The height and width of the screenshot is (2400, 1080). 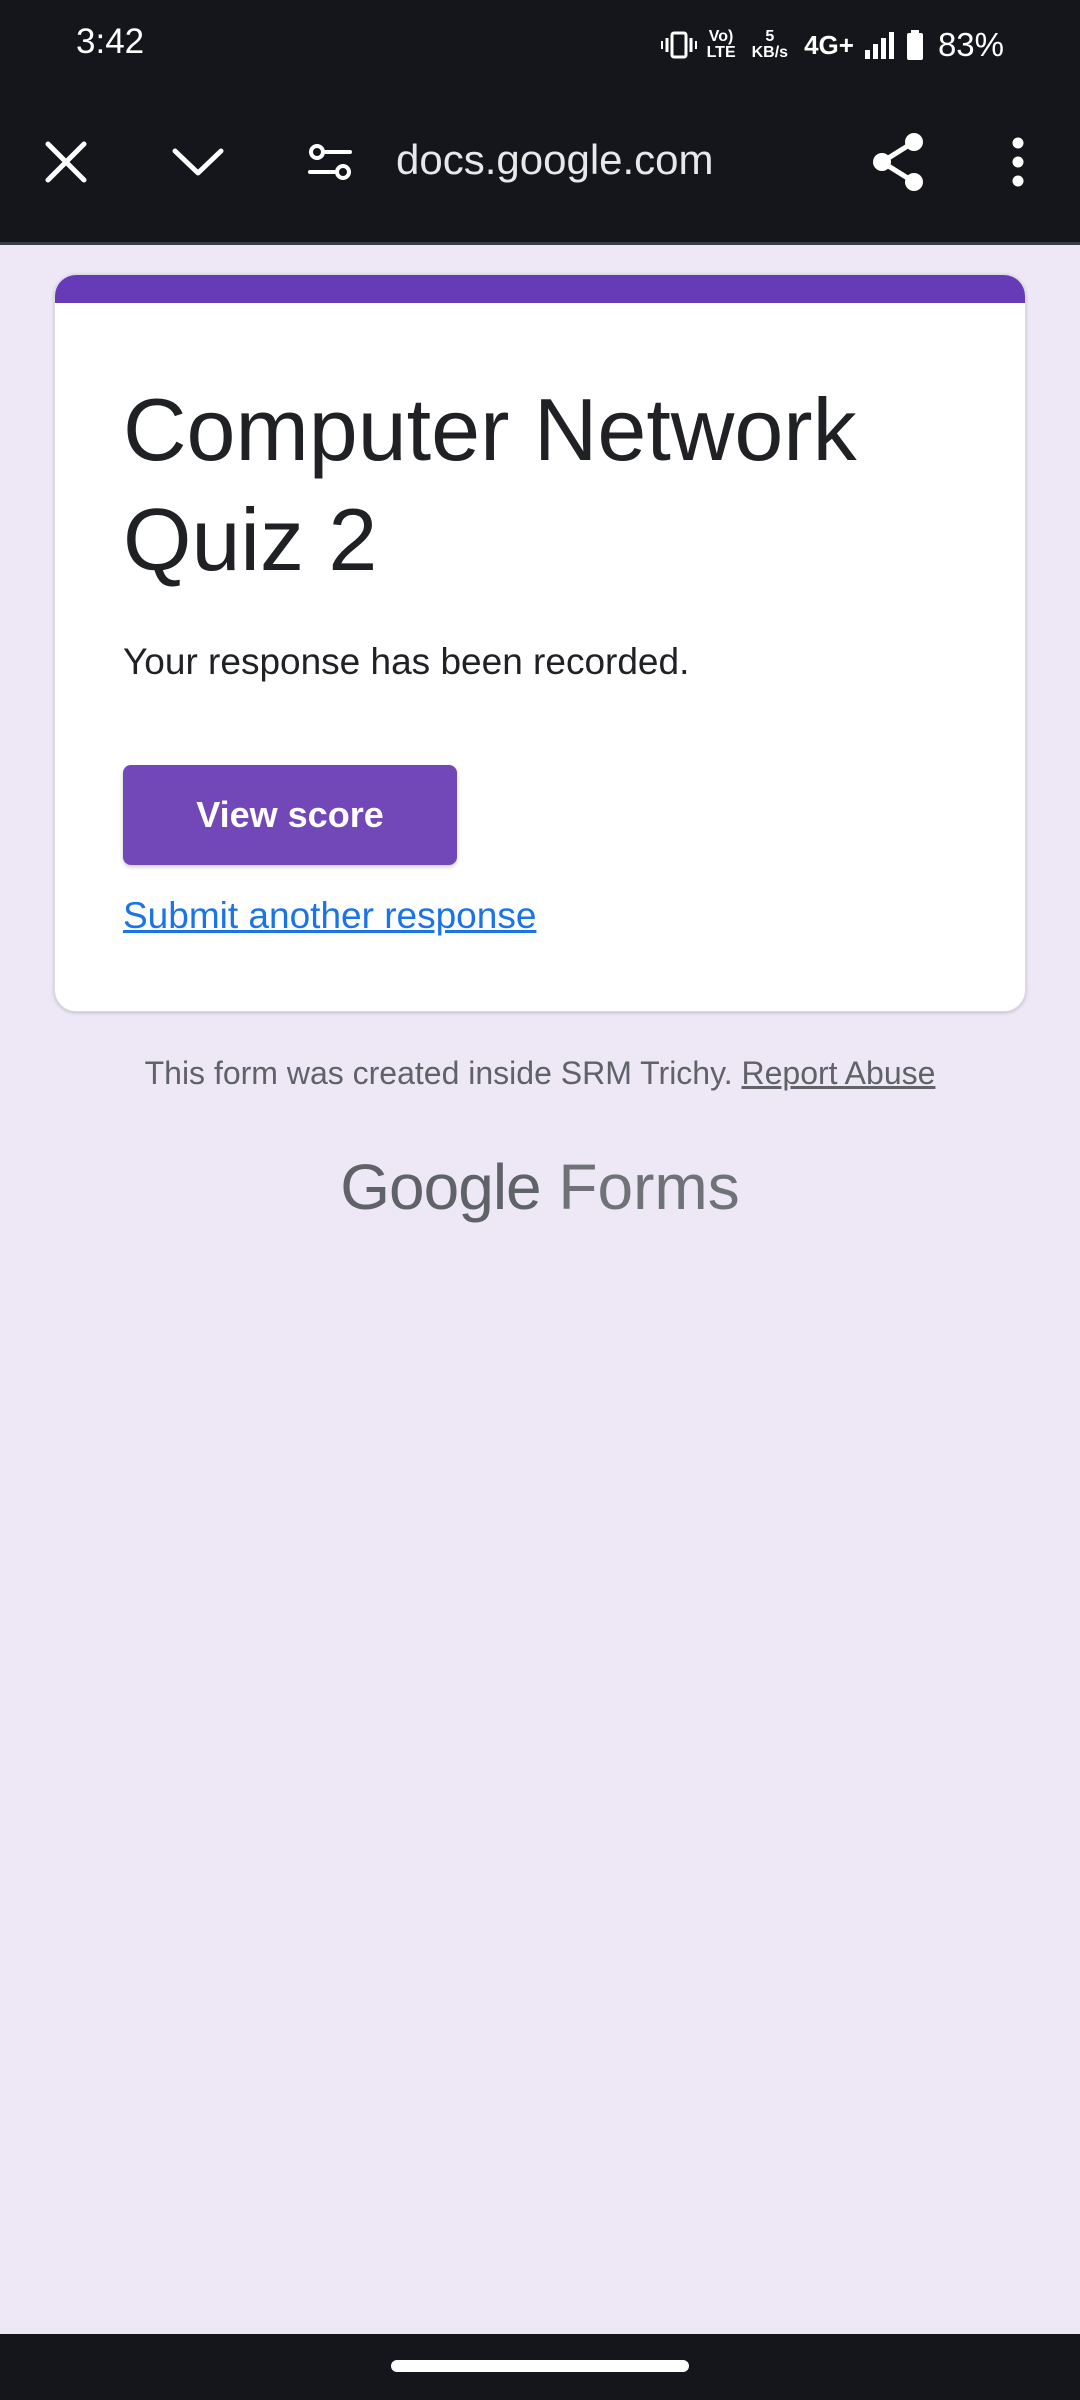 What do you see at coordinates (440, 1187) in the screenshot?
I see `brand-google: Google` at bounding box center [440, 1187].